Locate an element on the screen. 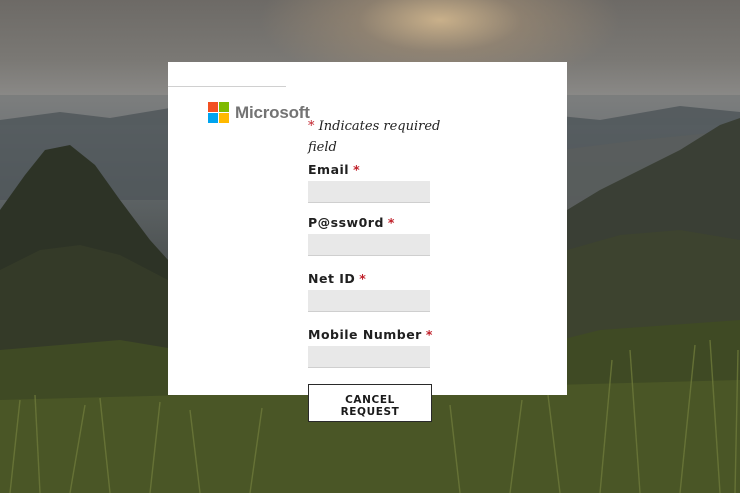 This screenshot has width=740, height=493. password-required-asterisk: * is located at coordinates (391, 222).